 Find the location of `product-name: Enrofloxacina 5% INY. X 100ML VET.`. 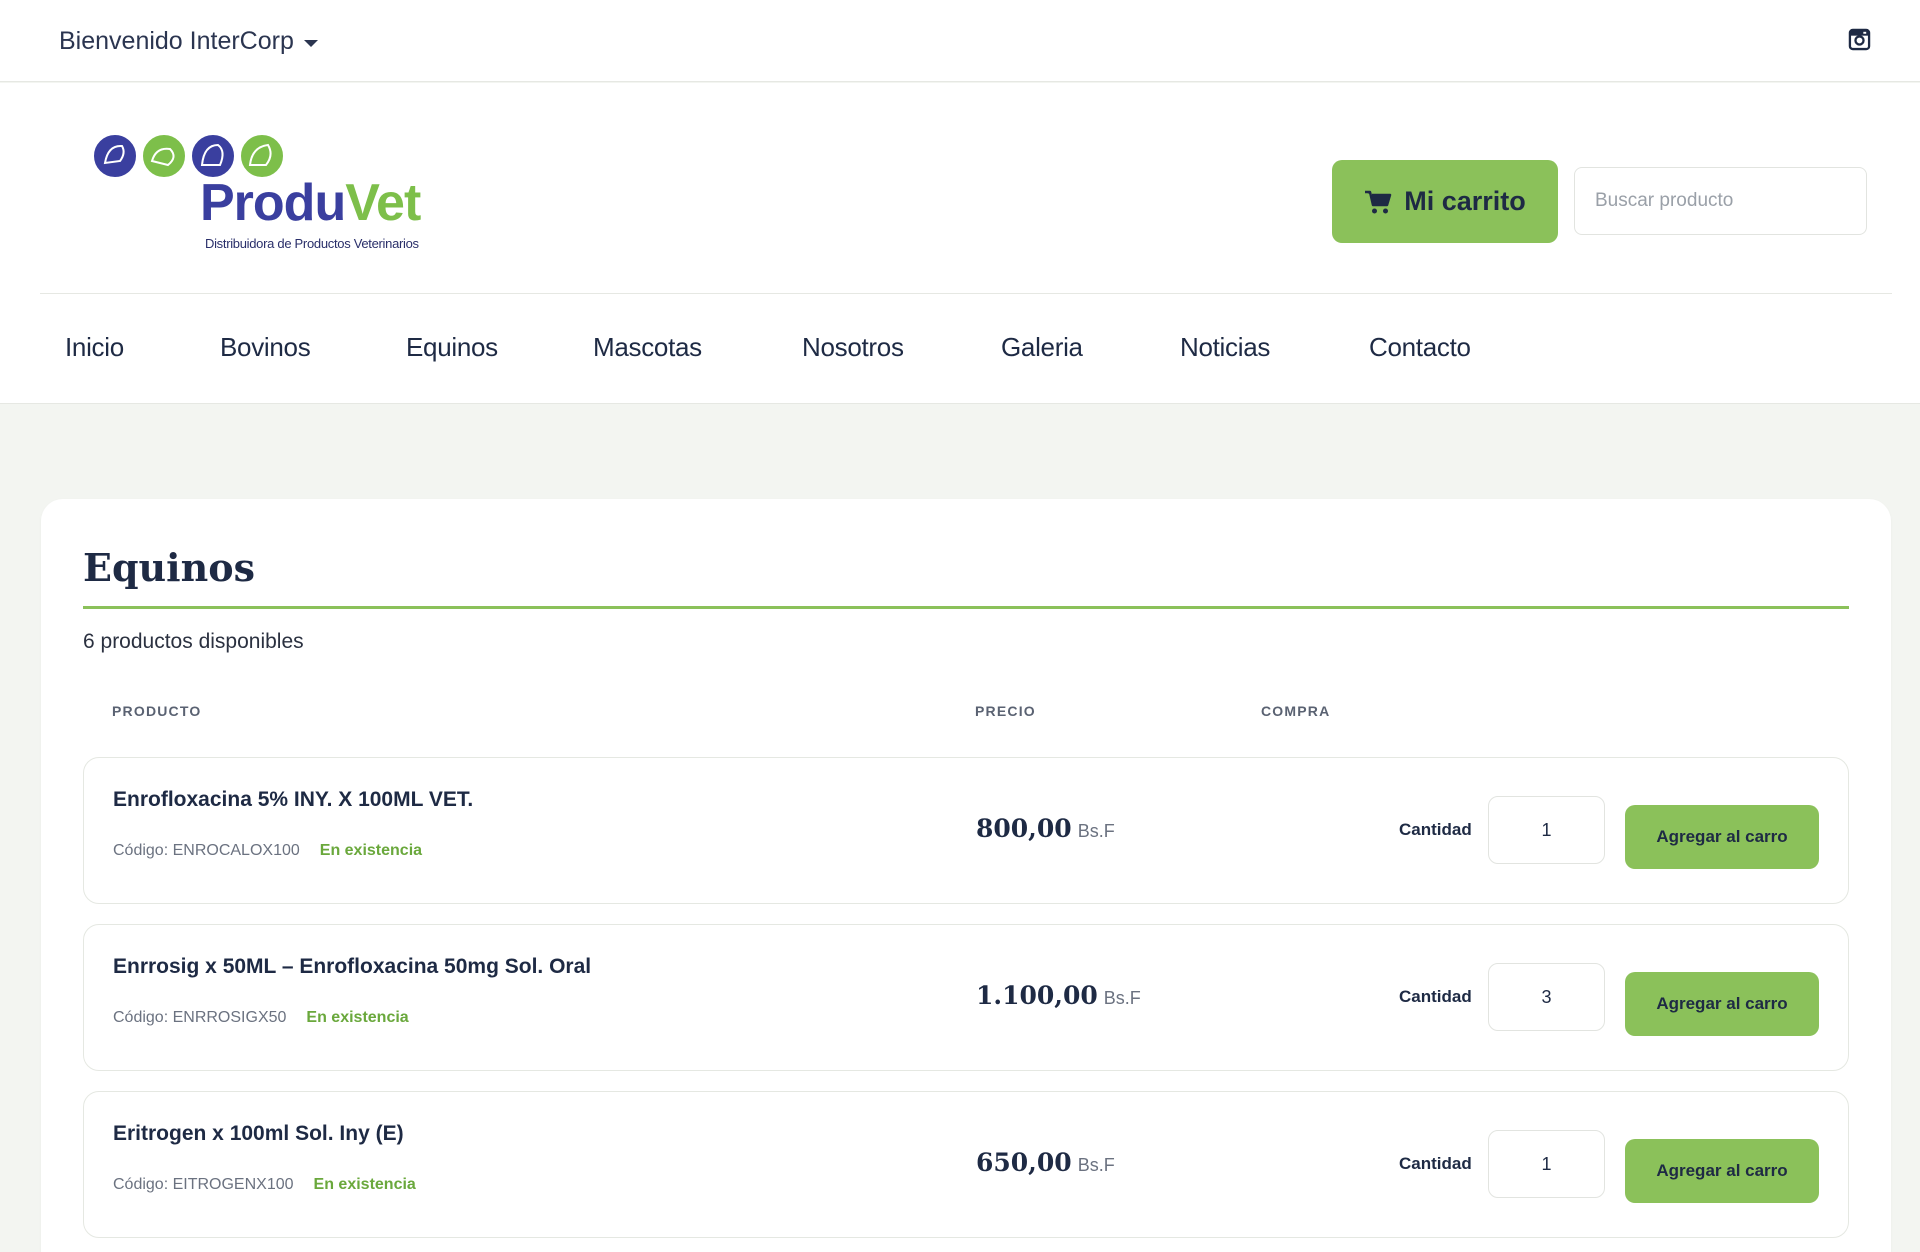

product-name: Enrofloxacina 5% INY. X 100ML VET. is located at coordinates (293, 800).